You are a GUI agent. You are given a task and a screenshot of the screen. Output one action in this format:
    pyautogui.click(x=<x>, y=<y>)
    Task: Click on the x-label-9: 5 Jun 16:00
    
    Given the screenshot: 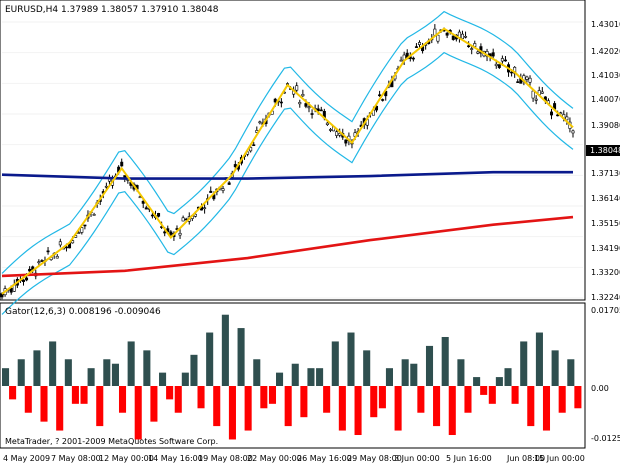 What is the action you would take?
    pyautogui.click(x=469, y=458)
    